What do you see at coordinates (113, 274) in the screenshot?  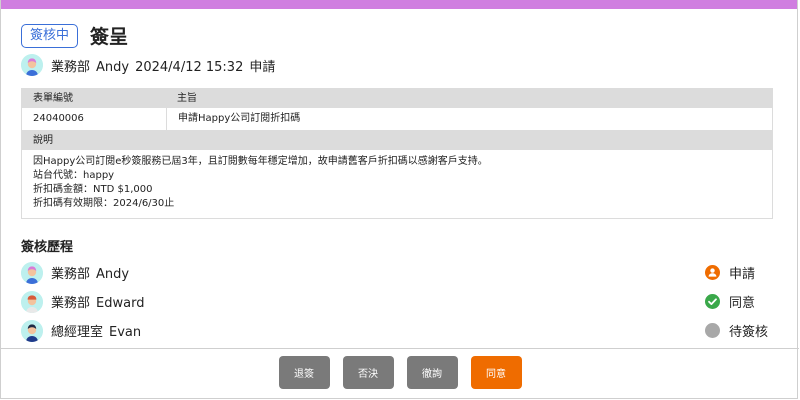 I see `history-name: Andy` at bounding box center [113, 274].